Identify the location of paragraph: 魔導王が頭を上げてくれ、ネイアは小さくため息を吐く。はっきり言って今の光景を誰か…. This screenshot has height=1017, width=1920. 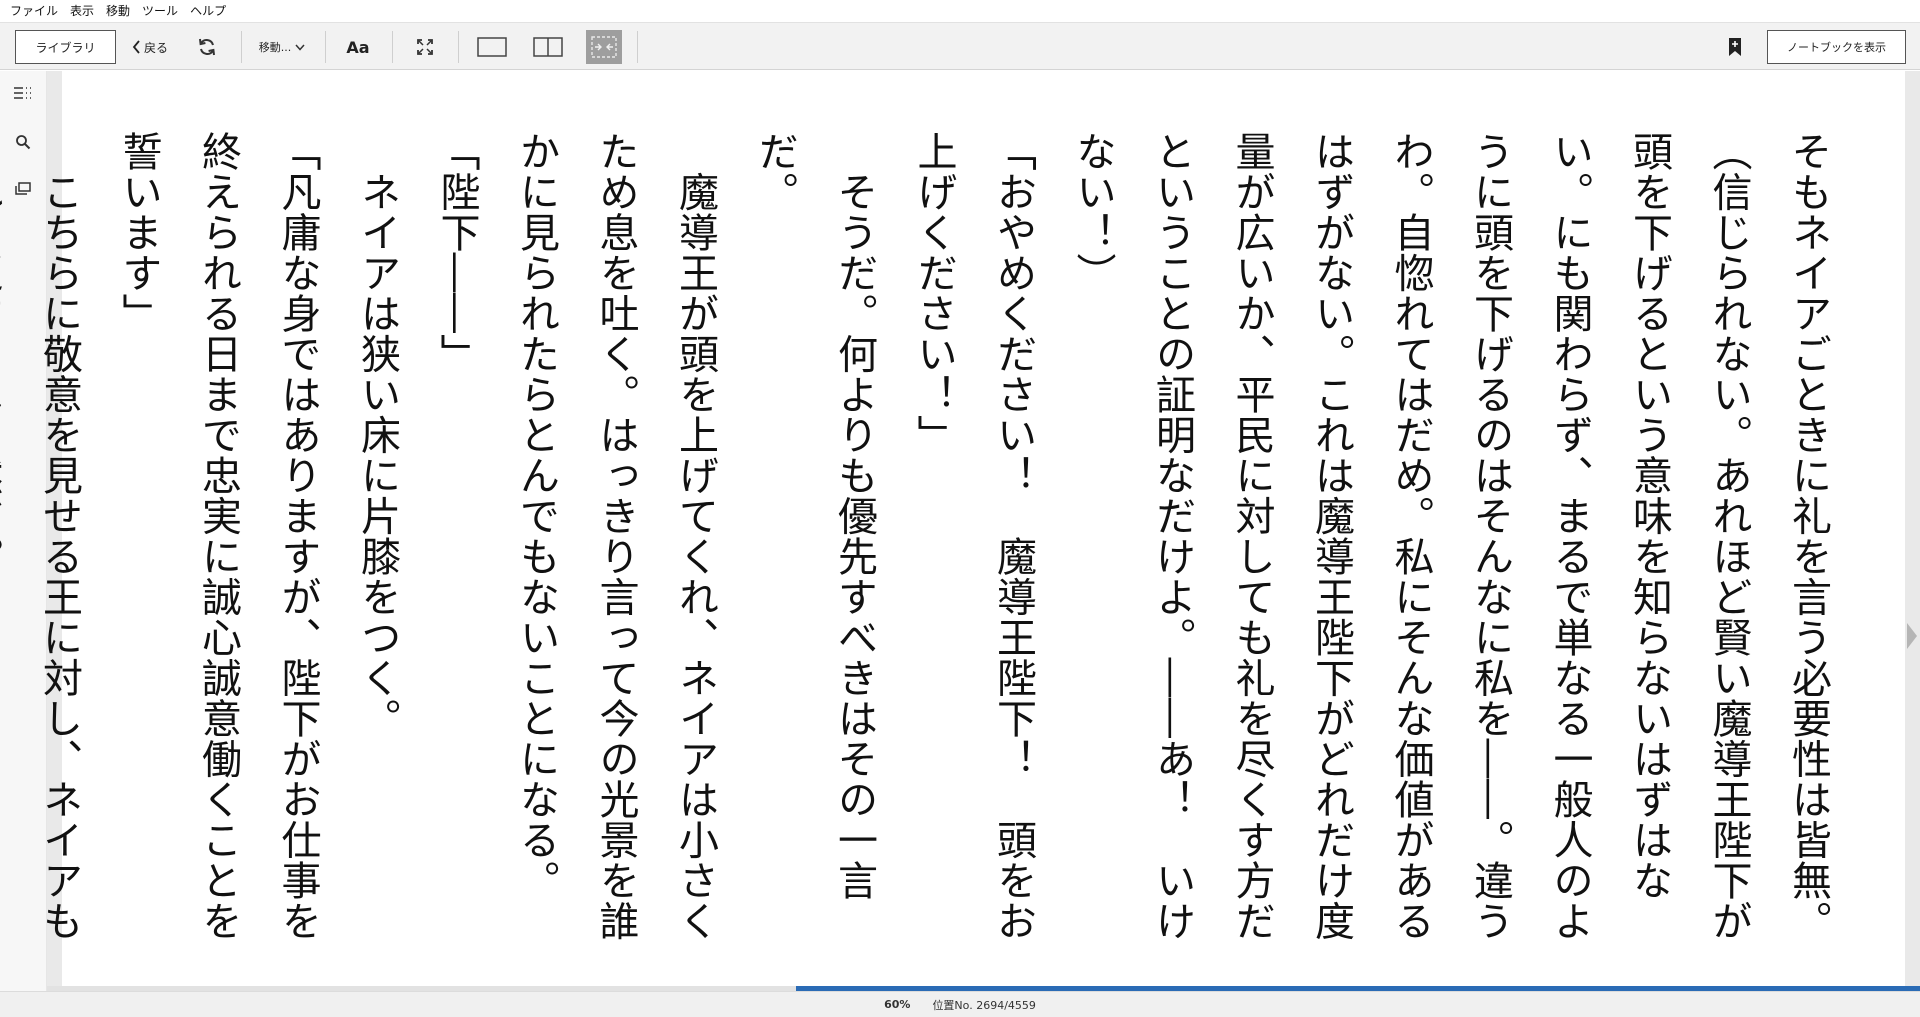
(615, 536).